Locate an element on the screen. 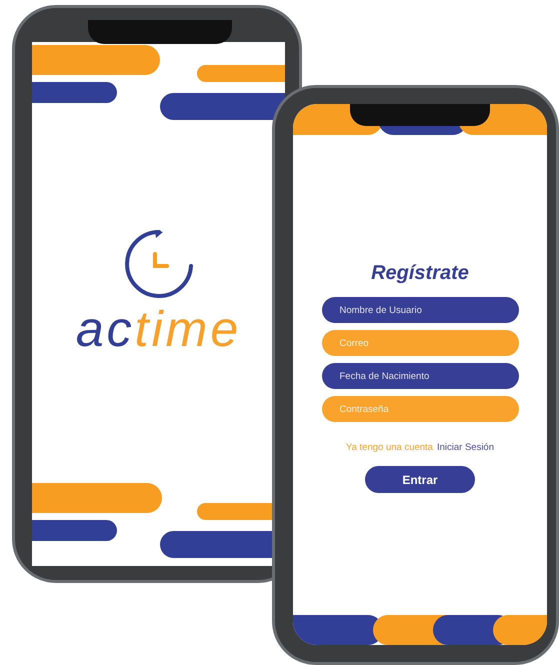  account-prompt: Ya tengo una cuenta is located at coordinates (389, 448).